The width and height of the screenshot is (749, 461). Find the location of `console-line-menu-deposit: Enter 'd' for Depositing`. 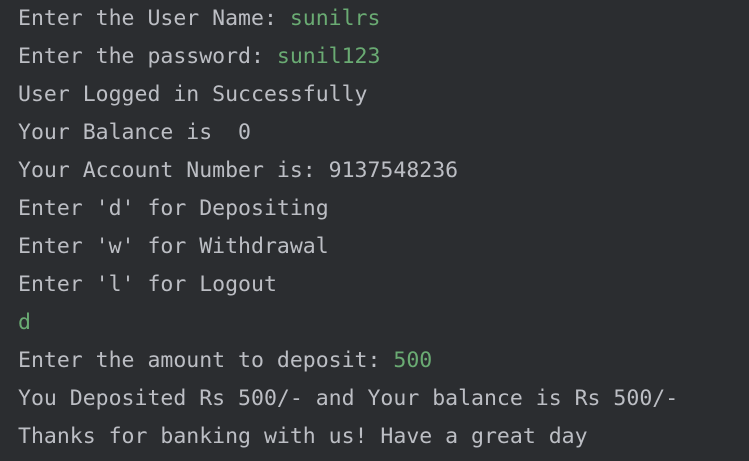

console-line-menu-deposit: Enter 'd' for Depositing is located at coordinates (383, 214).